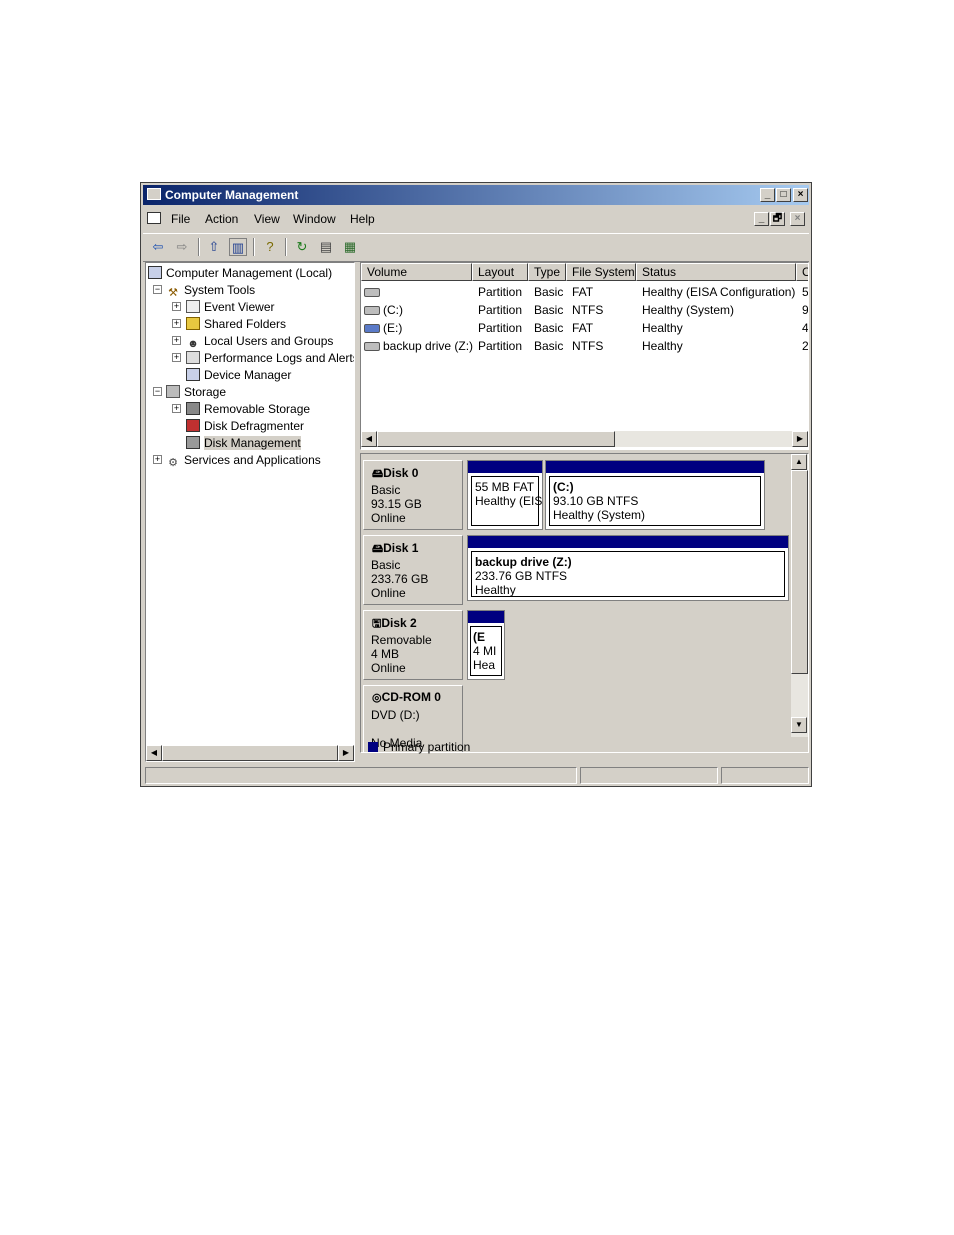 This screenshot has width=954, height=1235. Describe the element at coordinates (196, 392) in the screenshot. I see `tree-item-storage: Storage` at that location.